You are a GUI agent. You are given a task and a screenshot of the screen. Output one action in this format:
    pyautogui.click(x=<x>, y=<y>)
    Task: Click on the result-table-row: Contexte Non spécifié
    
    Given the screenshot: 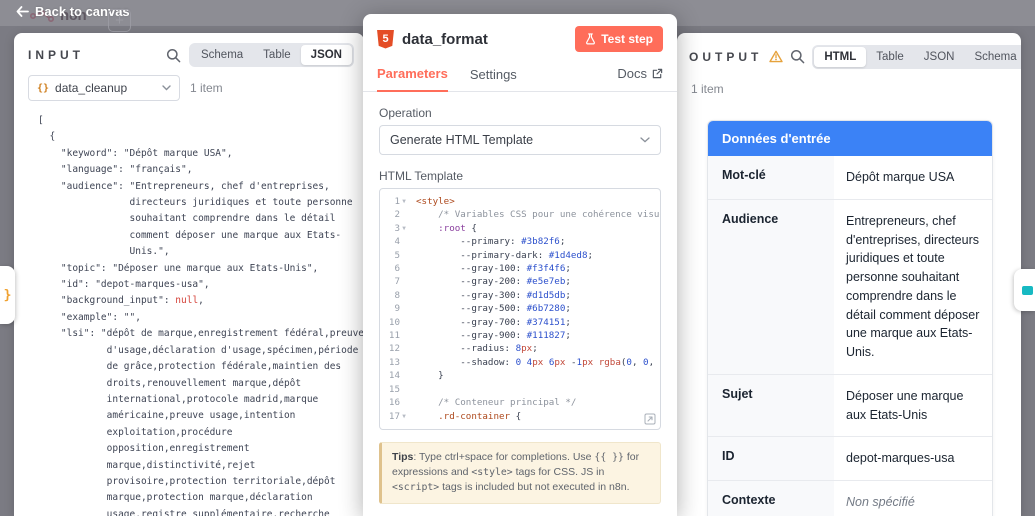 What is the action you would take?
    pyautogui.click(x=850, y=498)
    